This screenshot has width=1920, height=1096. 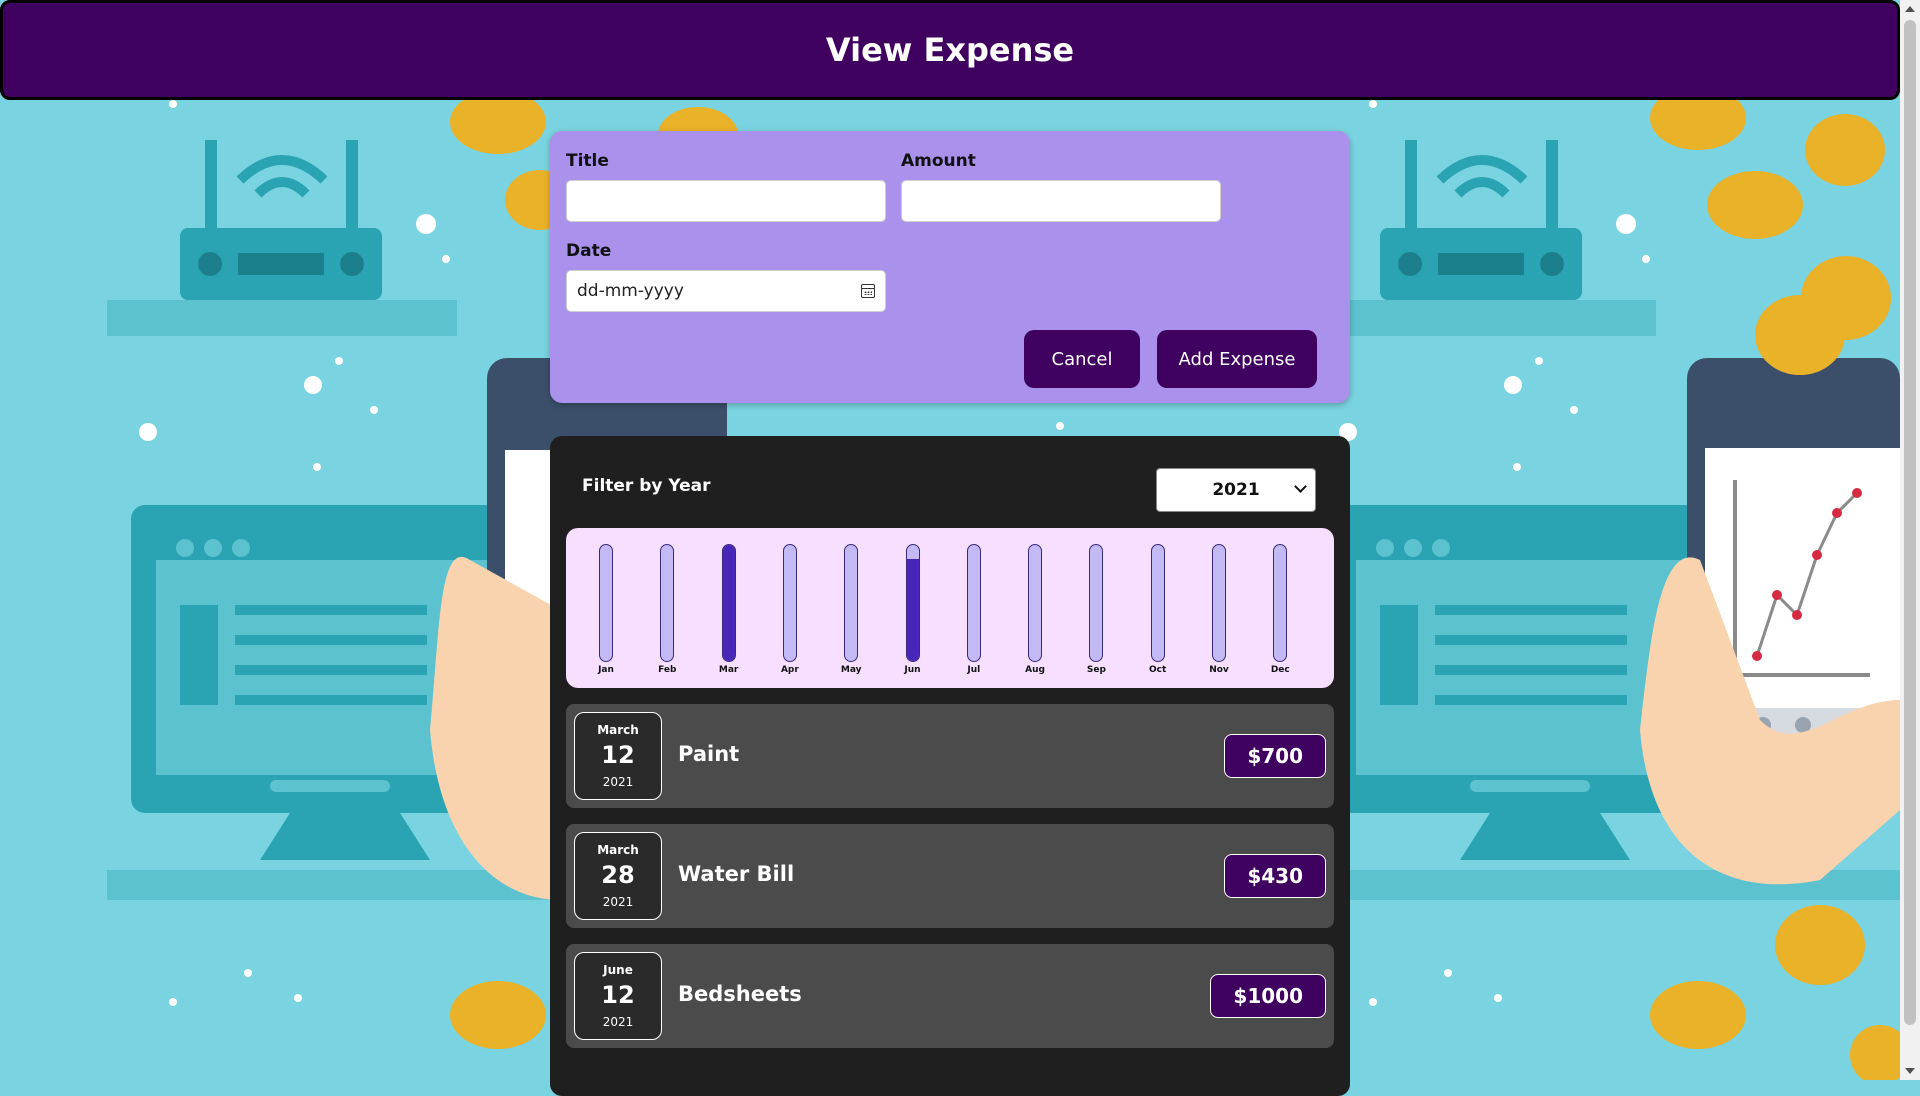 I want to click on add-expense-button: Add Expense, so click(x=1237, y=359).